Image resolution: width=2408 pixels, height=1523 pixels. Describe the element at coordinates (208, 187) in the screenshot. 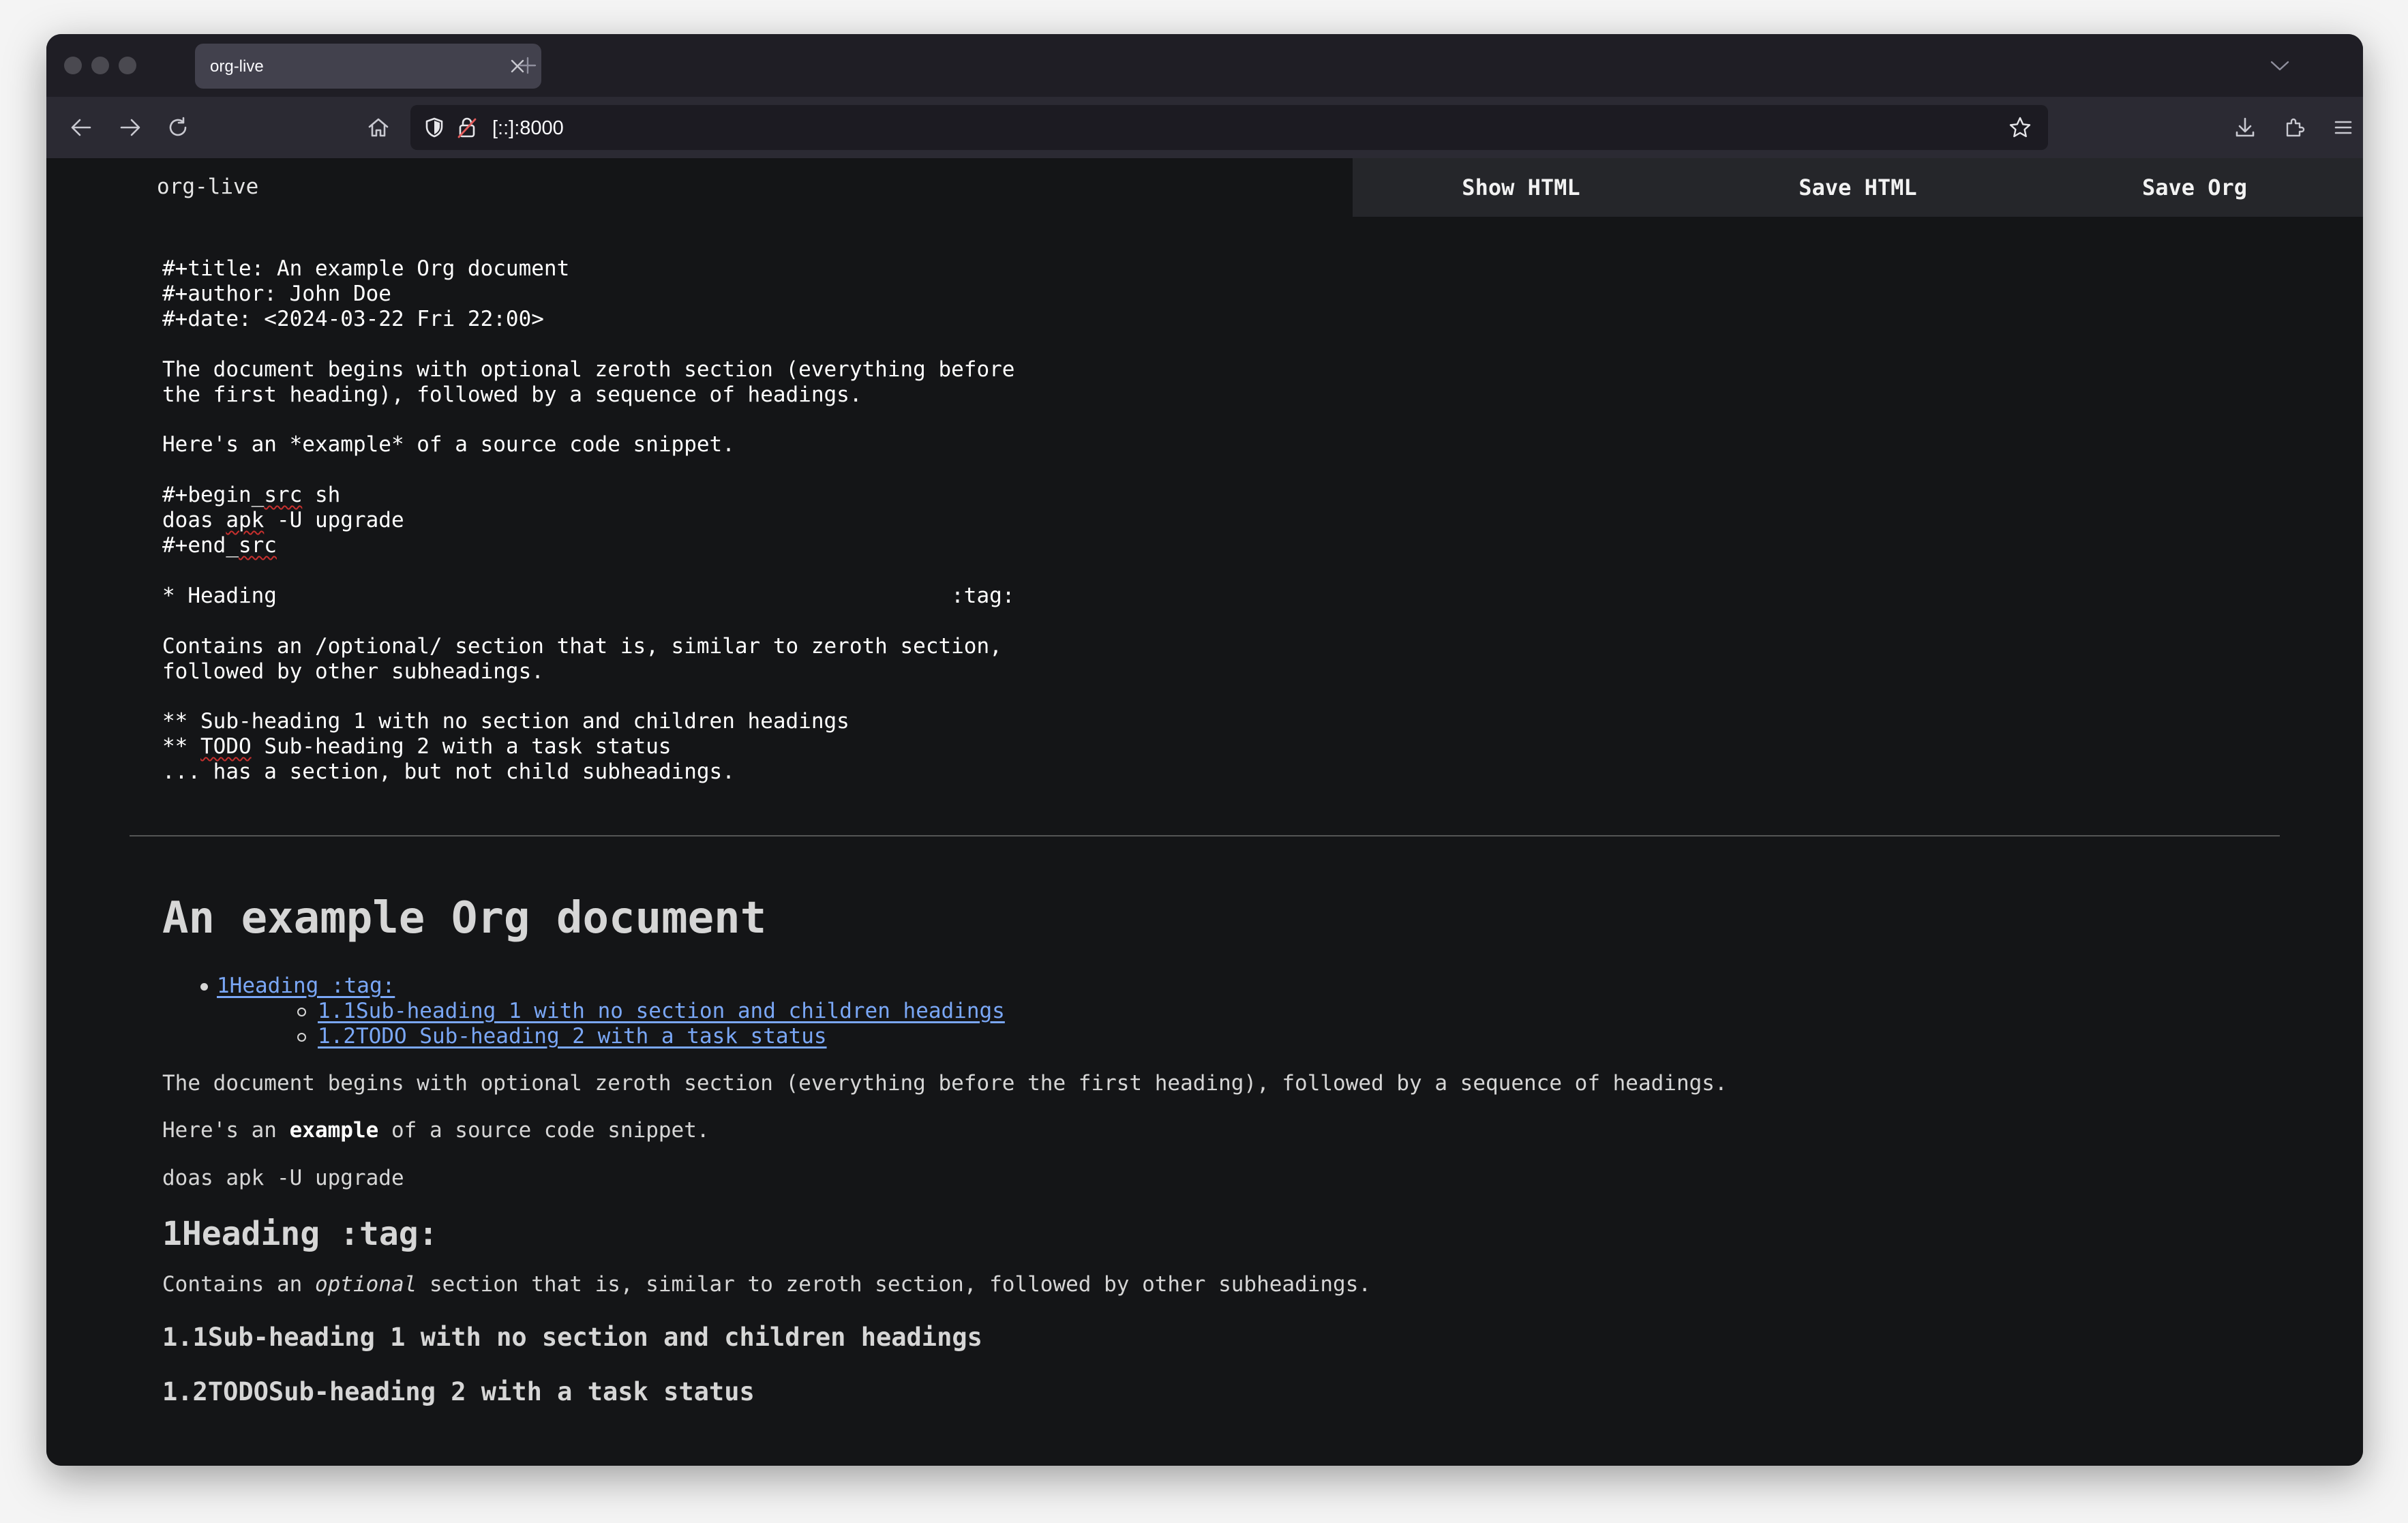

I see `app-brand: org-live` at that location.